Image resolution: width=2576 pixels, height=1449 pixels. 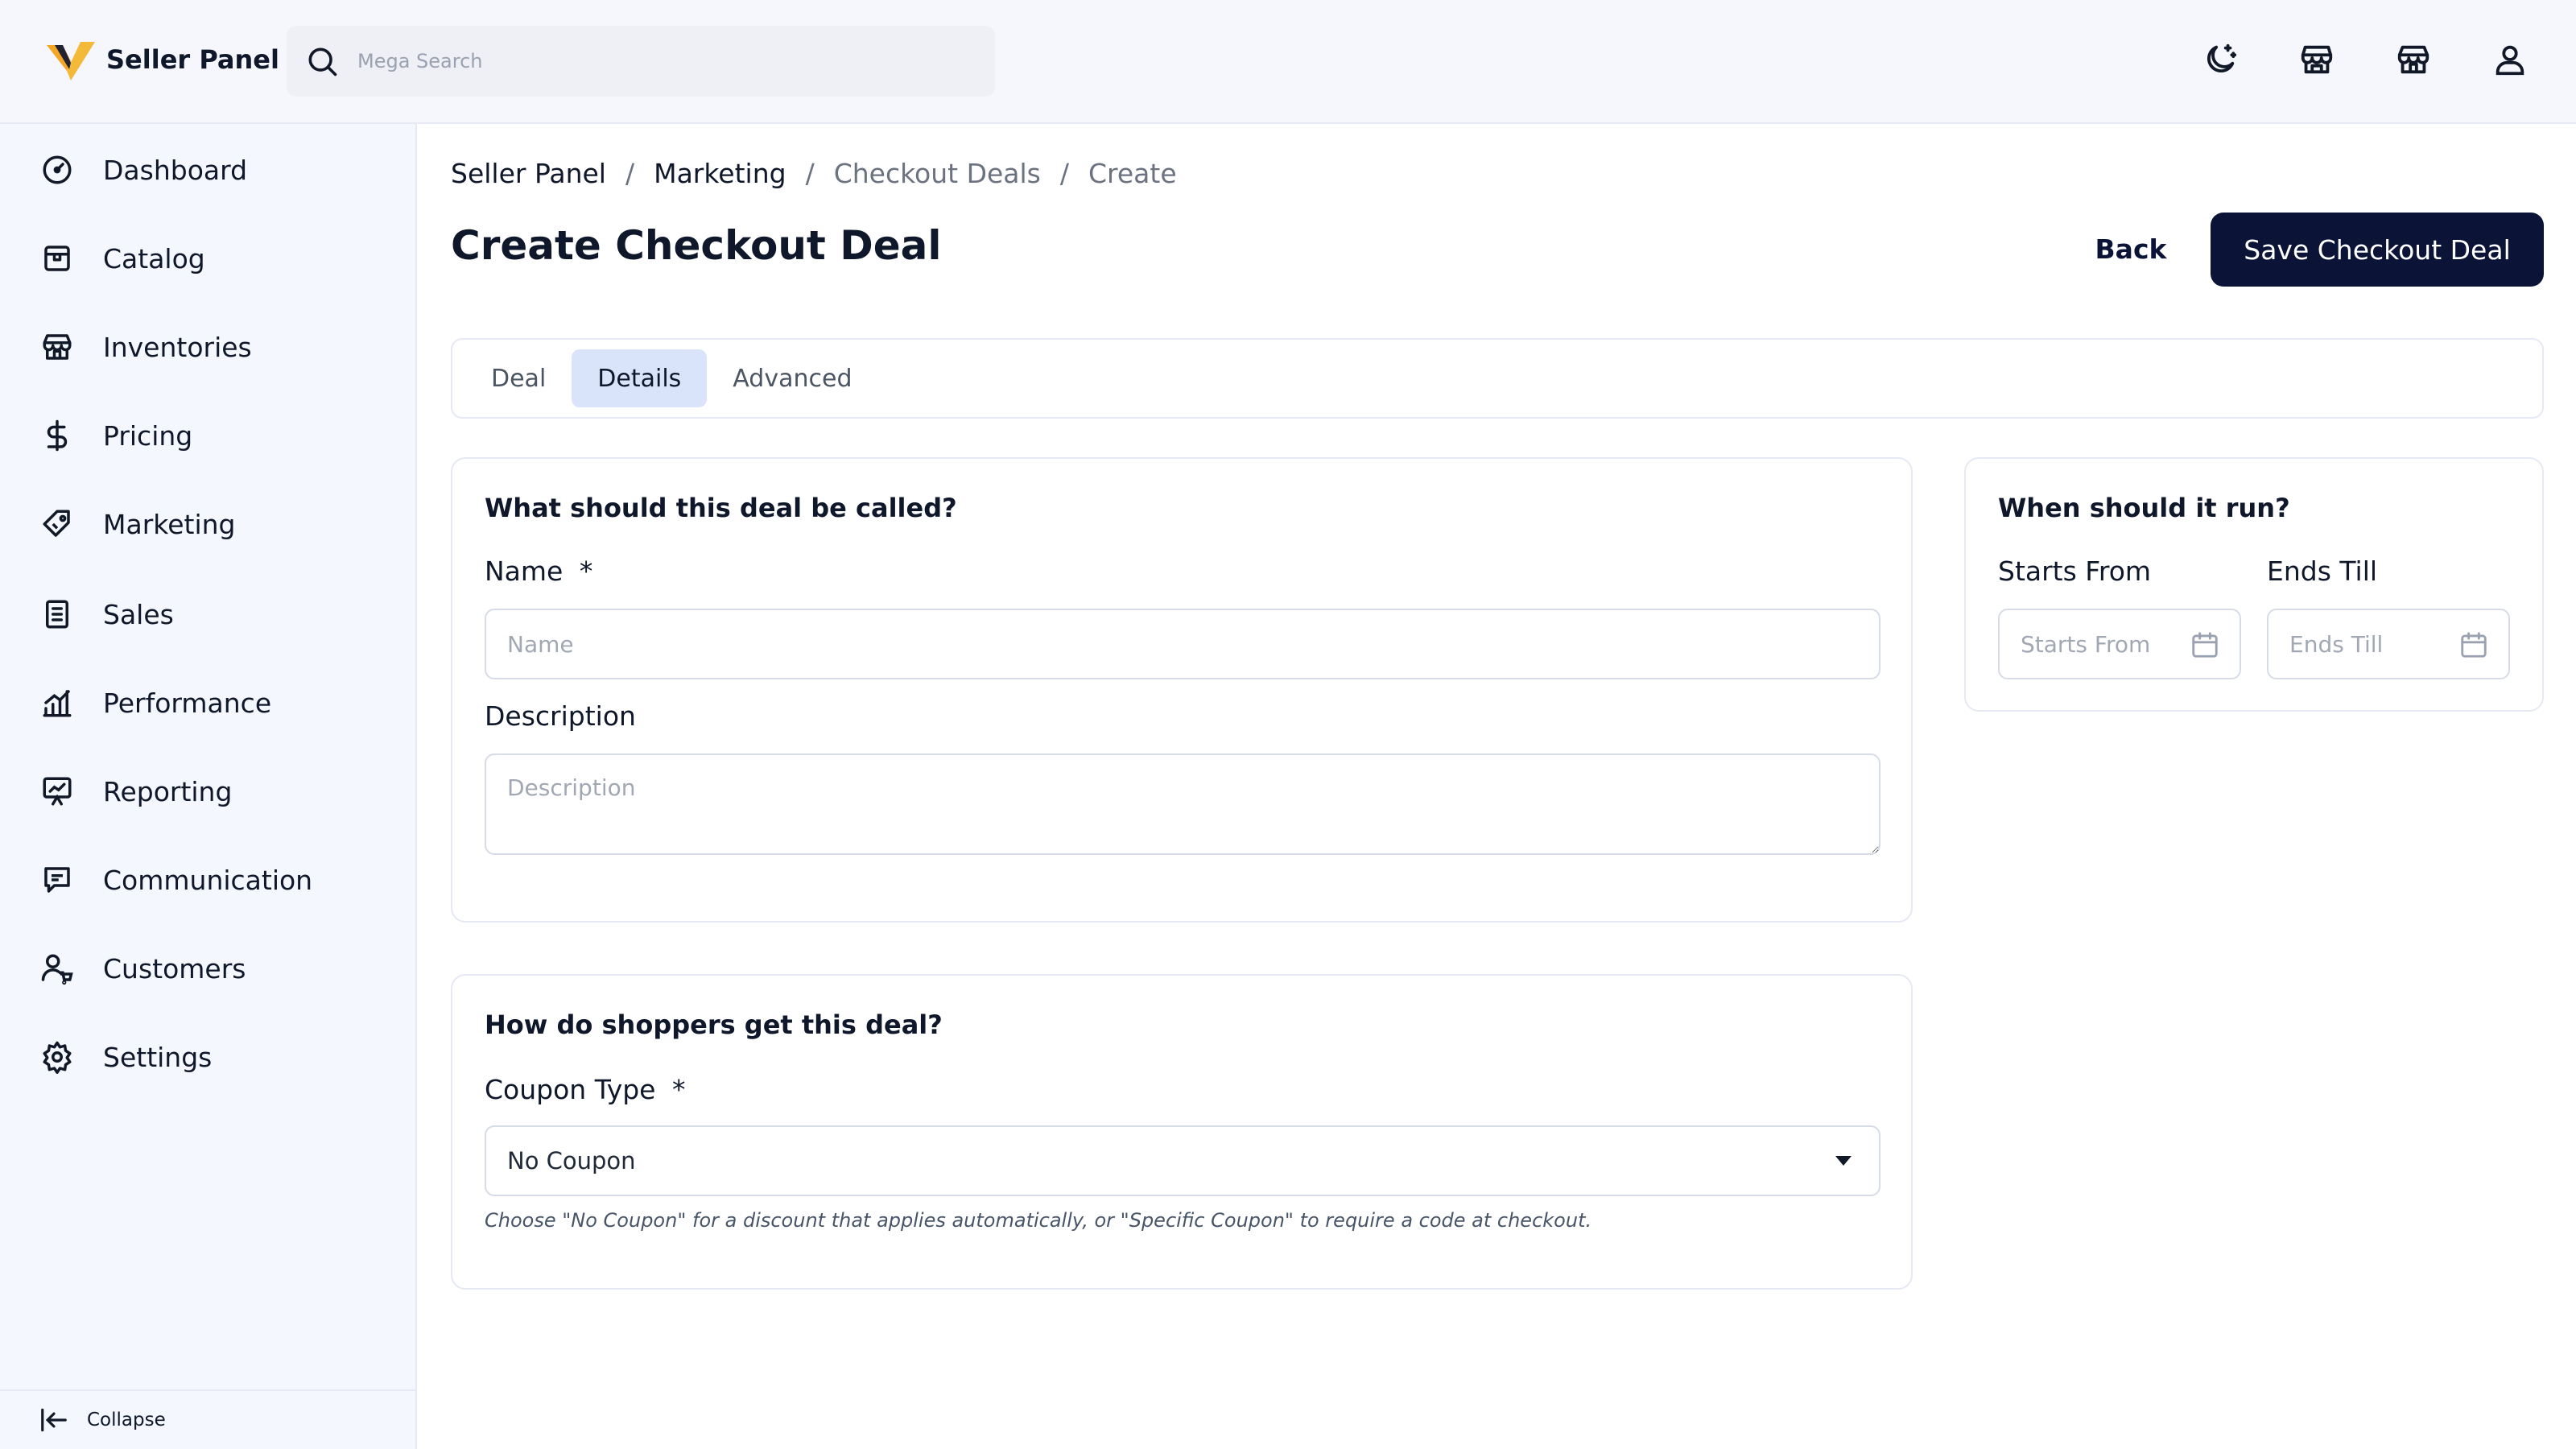 What do you see at coordinates (2377, 250) in the screenshot?
I see `save-checkout-deal-button: Save Checkout Deal` at bounding box center [2377, 250].